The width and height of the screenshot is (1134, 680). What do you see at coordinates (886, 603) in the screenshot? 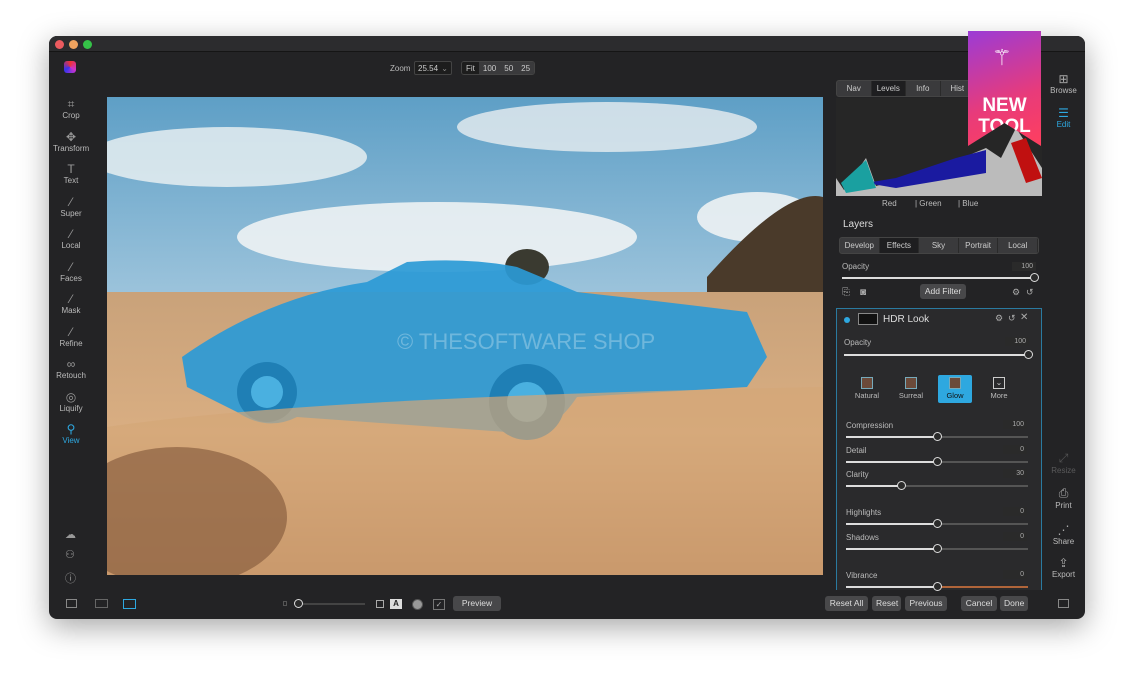
I see `reset-button: Reset` at bounding box center [886, 603].